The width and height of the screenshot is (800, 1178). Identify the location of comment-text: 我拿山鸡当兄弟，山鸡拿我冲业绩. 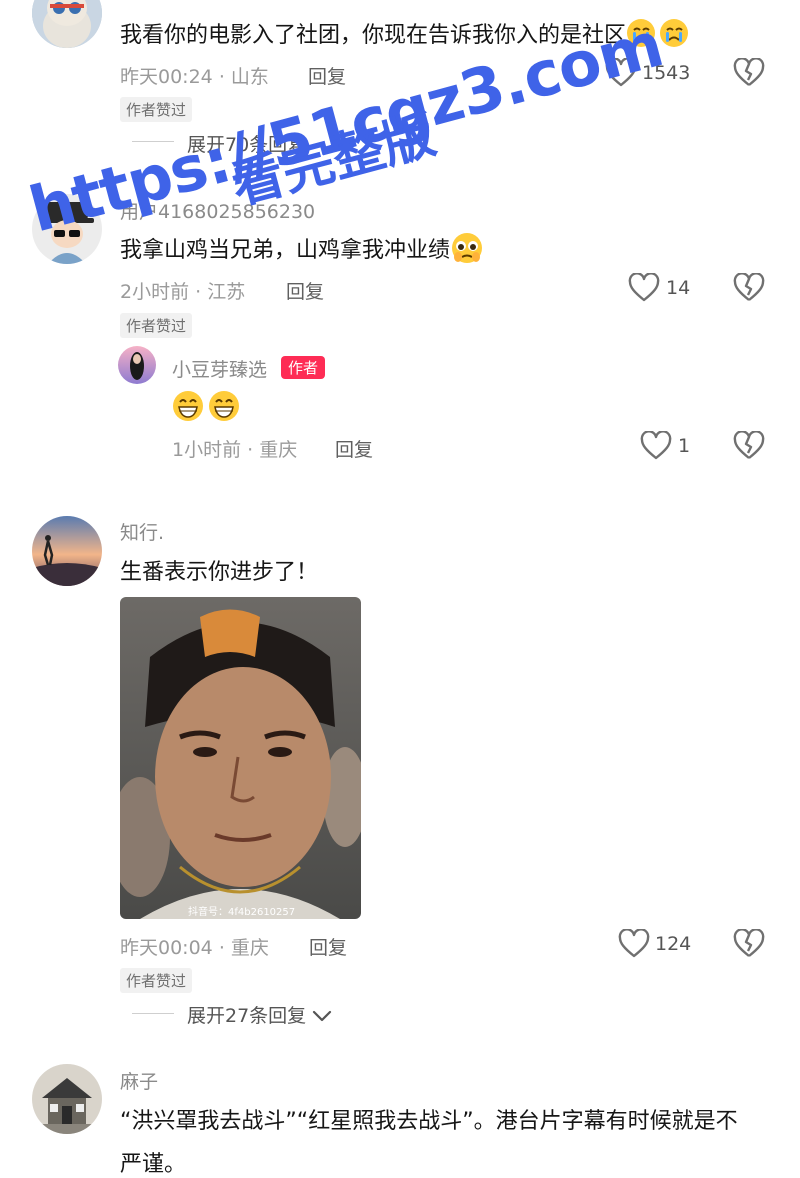
(302, 251).